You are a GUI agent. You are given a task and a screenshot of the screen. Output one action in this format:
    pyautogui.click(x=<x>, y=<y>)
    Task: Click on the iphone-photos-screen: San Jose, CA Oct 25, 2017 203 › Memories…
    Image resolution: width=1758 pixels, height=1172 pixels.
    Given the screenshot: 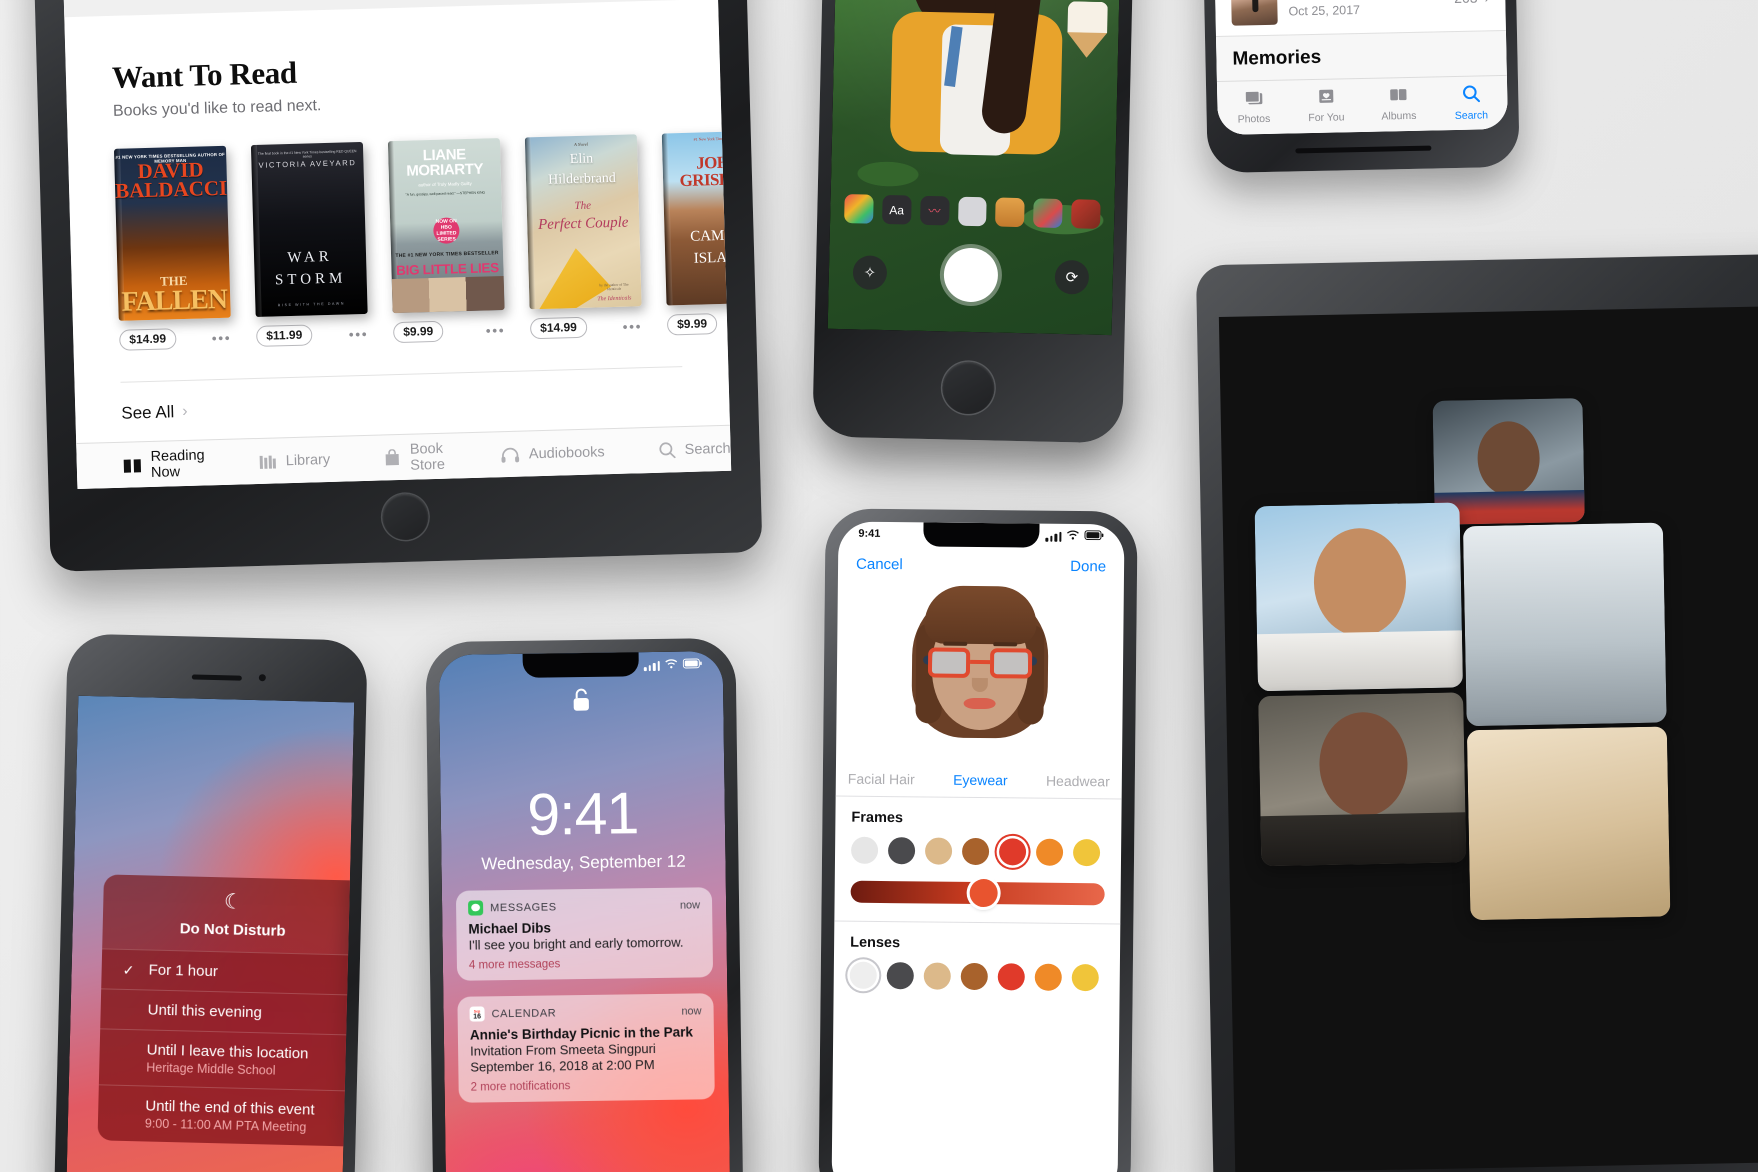 What is the action you would take?
    pyautogui.click(x=1358, y=67)
    